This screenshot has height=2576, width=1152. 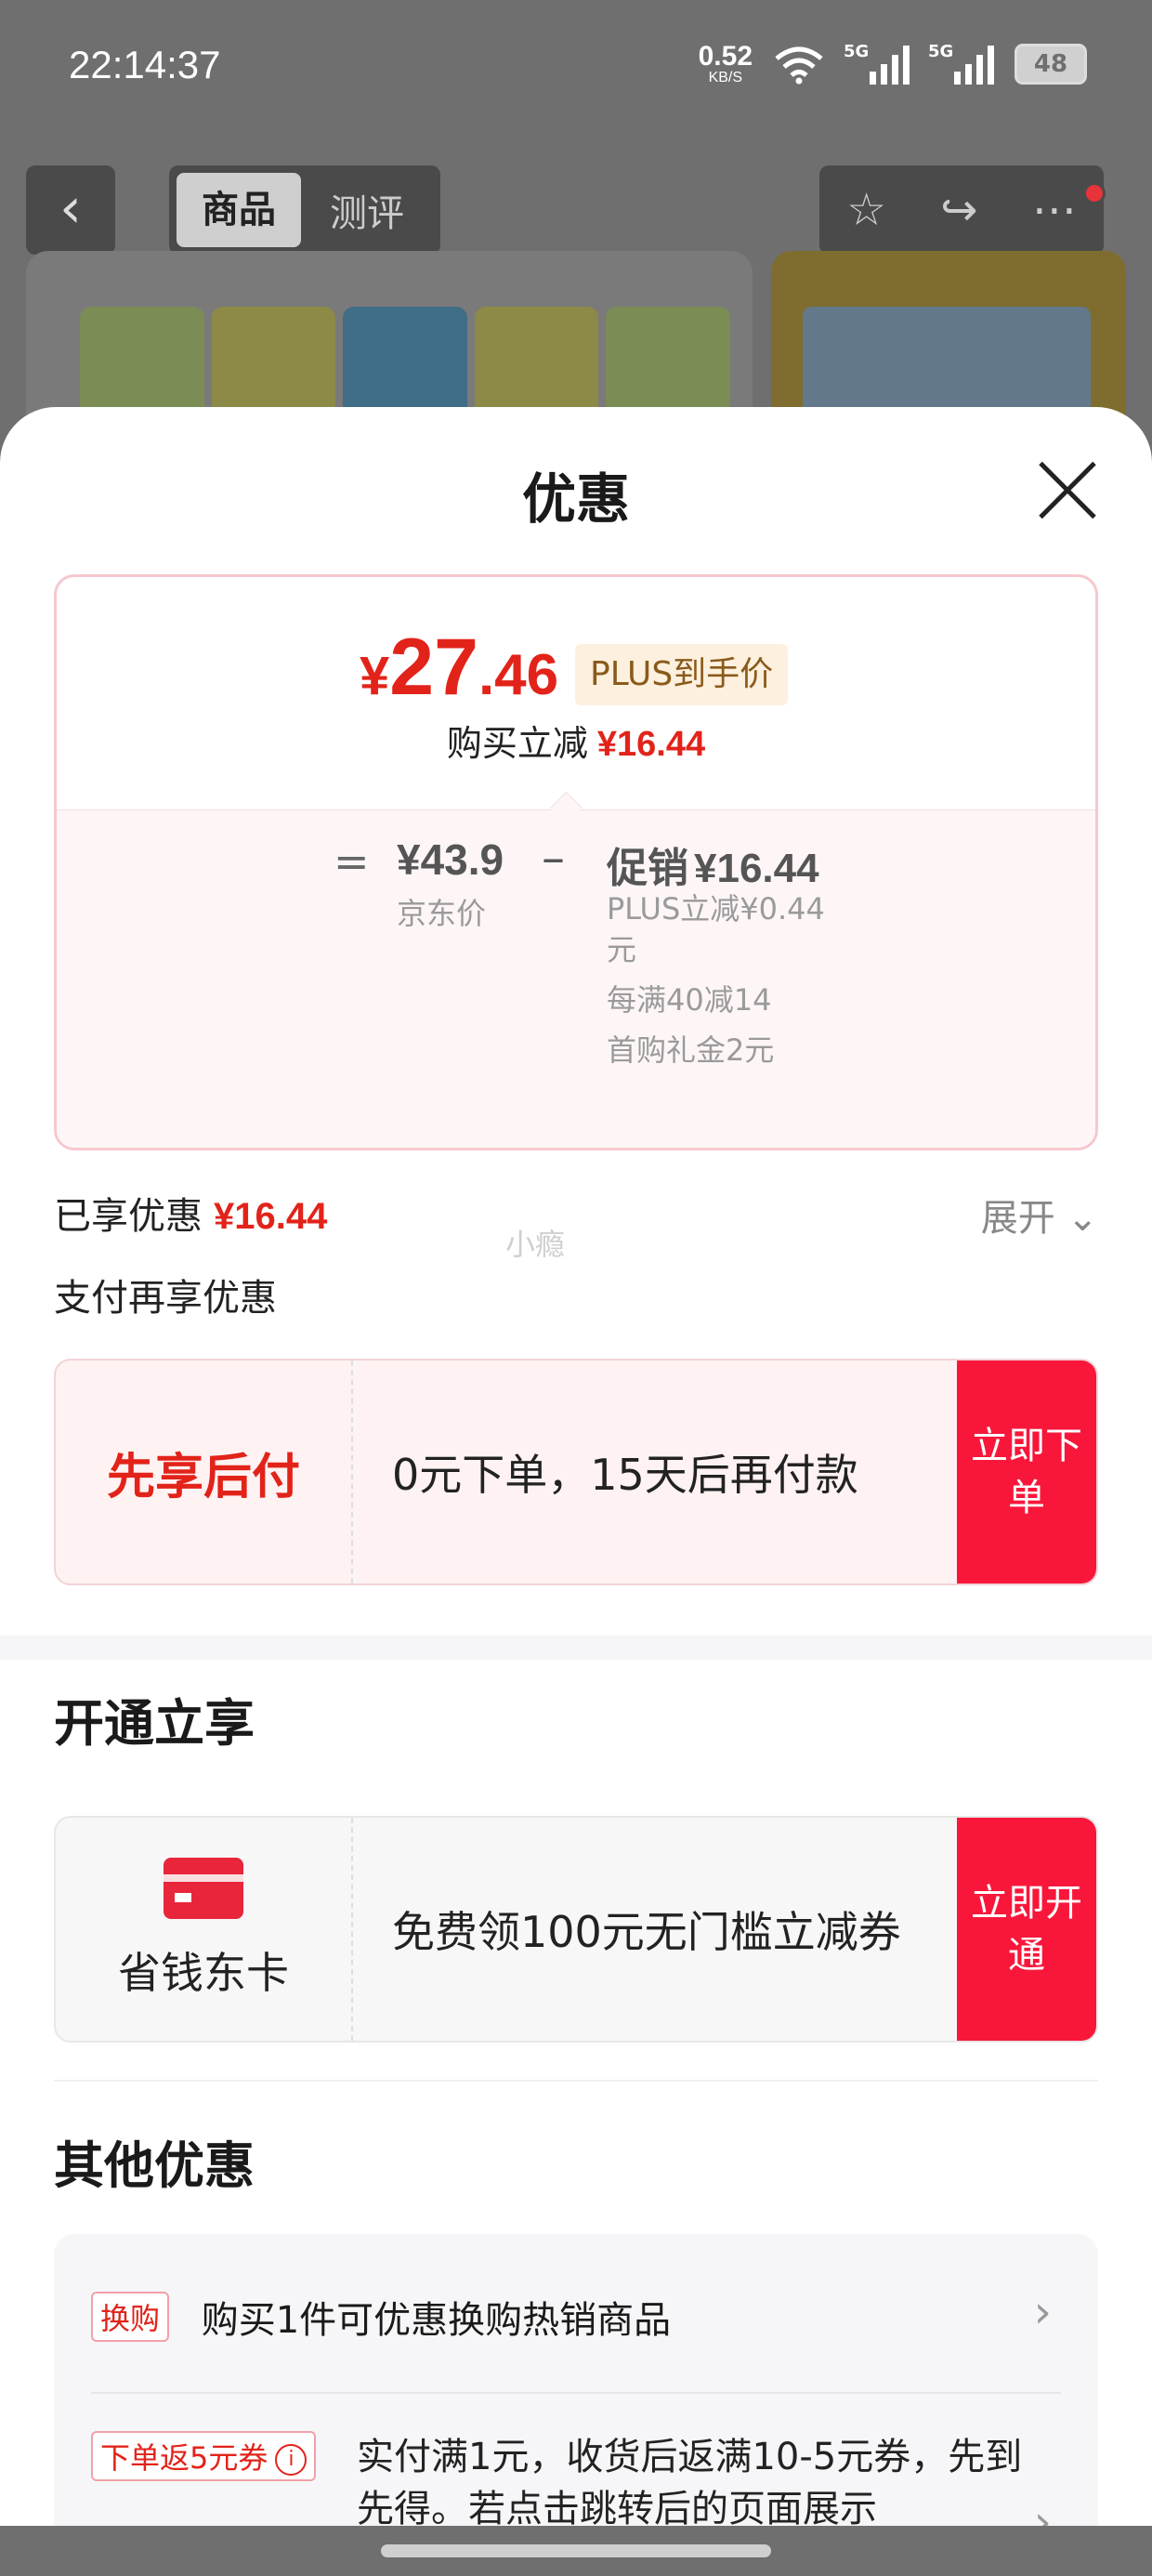 I want to click on save-card-offer: 省钱东卡 免费领100元无门槛立减券 立即开通, so click(x=576, y=1929).